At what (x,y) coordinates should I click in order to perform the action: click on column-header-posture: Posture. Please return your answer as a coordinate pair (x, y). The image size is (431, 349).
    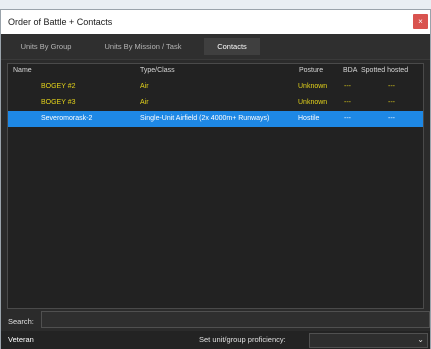
    Looking at the image, I should click on (311, 70).